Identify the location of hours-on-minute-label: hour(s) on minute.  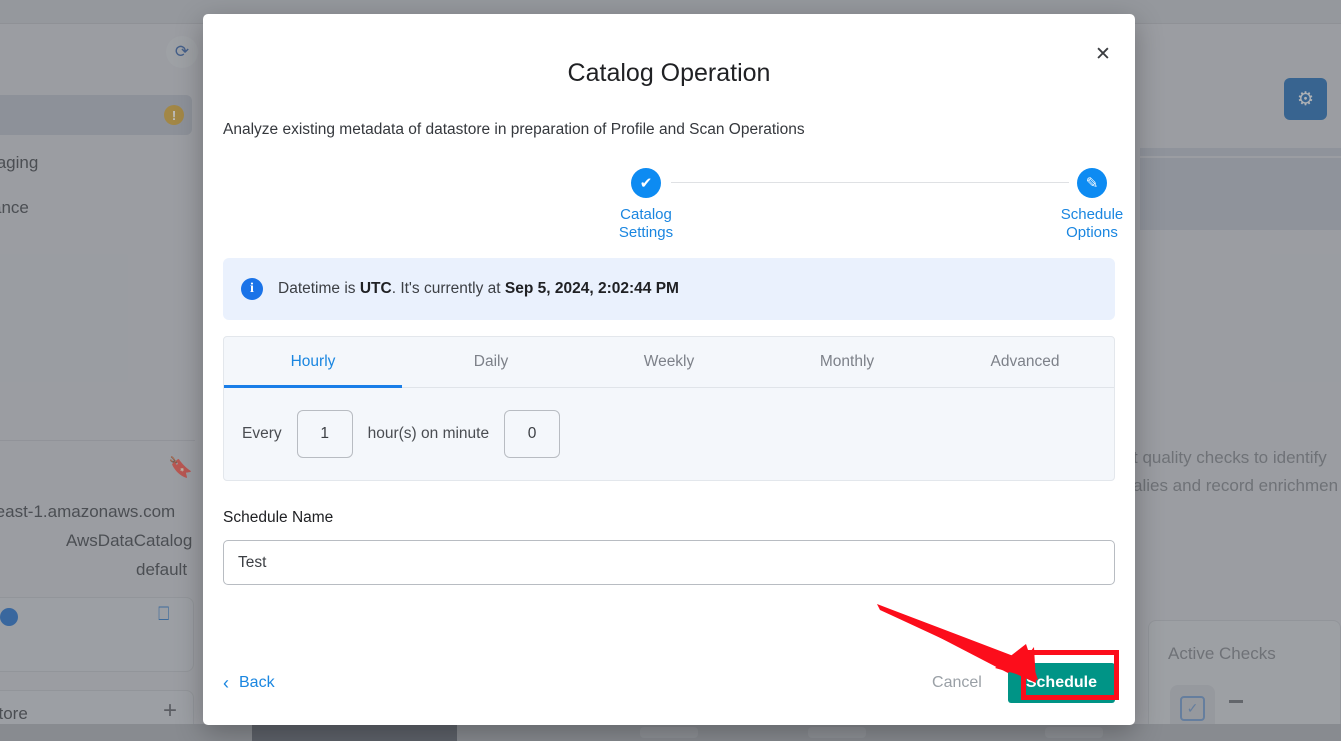
(428, 433).